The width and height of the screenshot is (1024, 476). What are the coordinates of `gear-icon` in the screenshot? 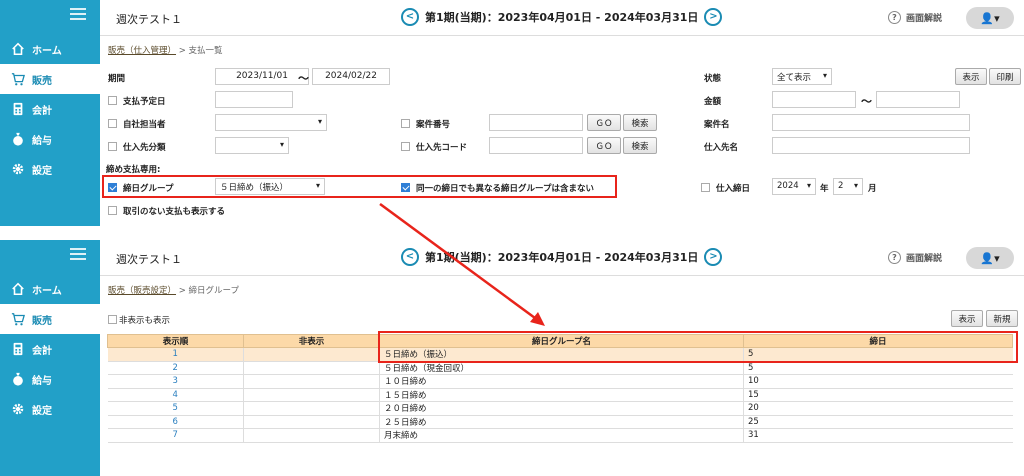 It's located at (18, 169).